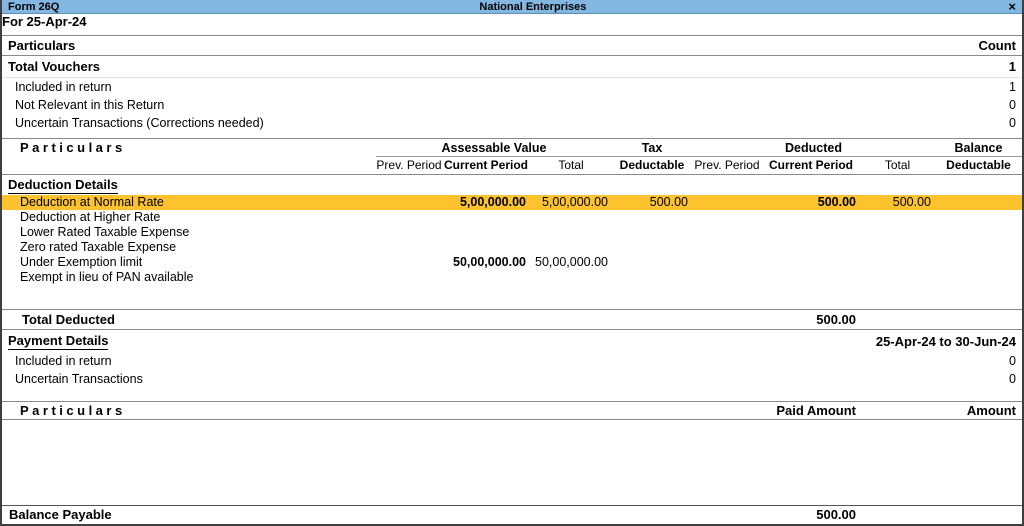 This screenshot has height=526, width=1024. I want to click on cell-av-total: 50,00,000.00, so click(571, 262).